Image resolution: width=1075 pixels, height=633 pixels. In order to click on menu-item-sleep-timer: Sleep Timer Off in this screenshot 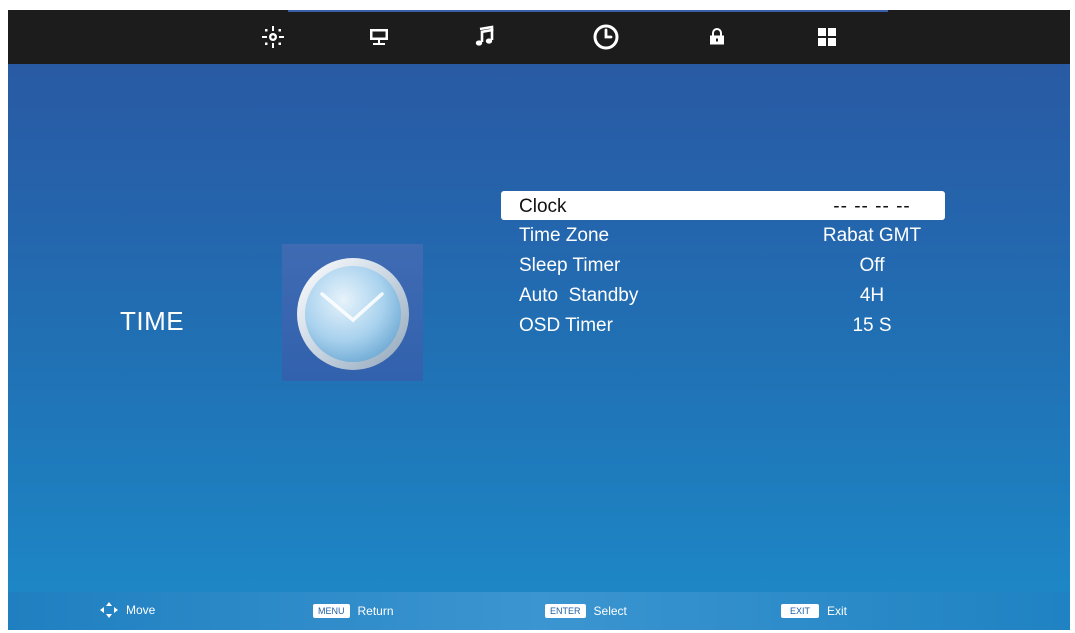, I will do `click(723, 265)`.